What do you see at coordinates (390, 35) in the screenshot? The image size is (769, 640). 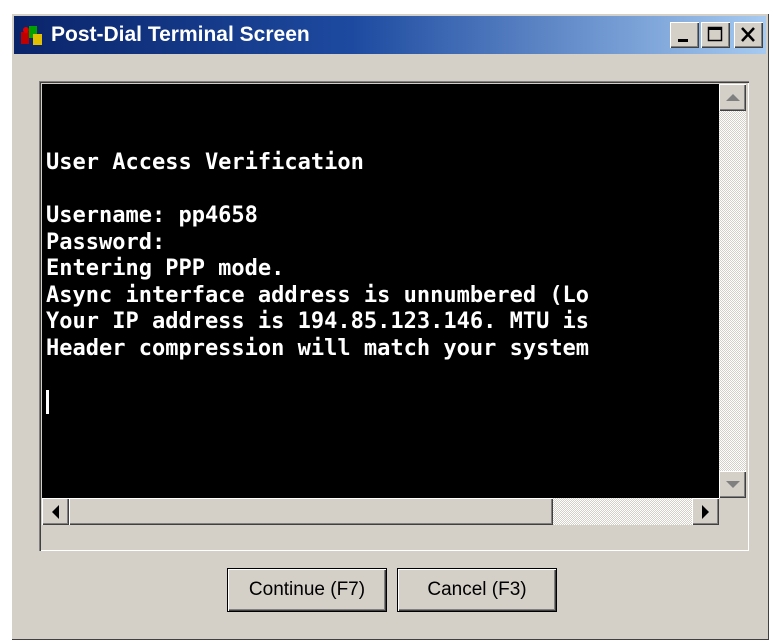 I see `title-bar: Post-Dial Terminal Screen` at bounding box center [390, 35].